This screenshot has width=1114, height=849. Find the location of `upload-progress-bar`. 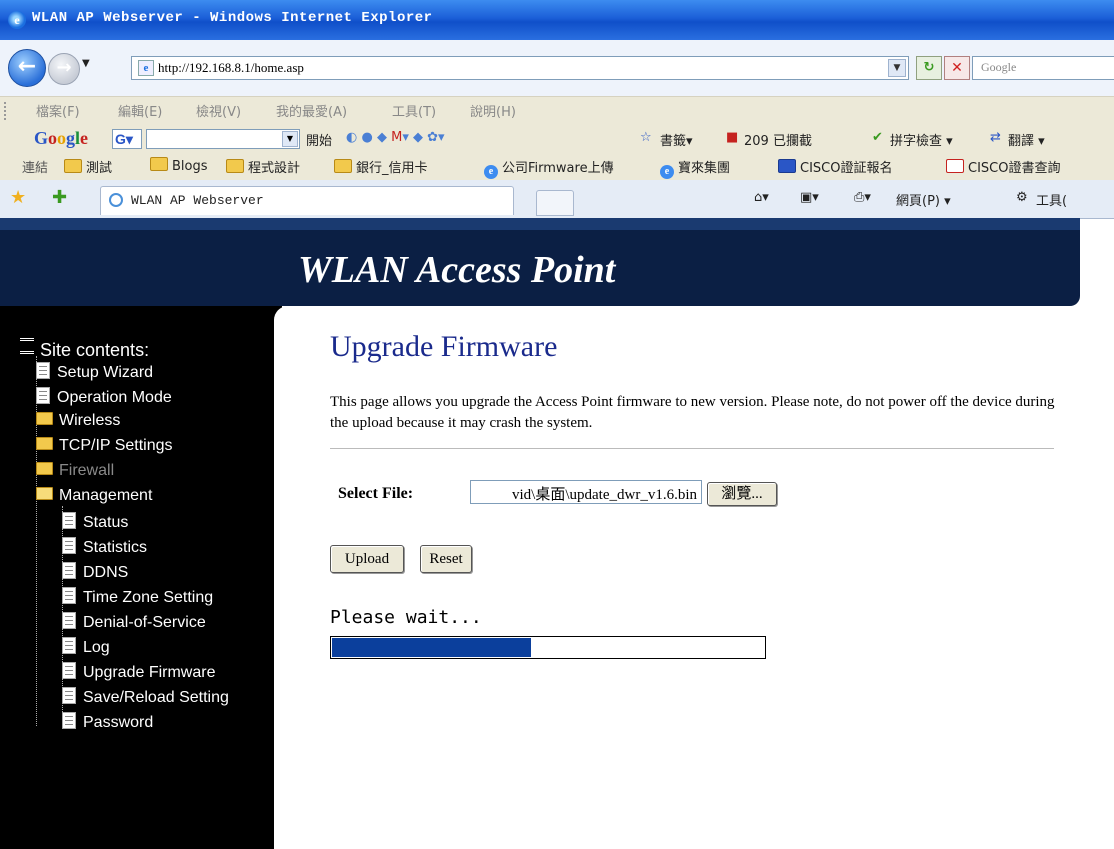

upload-progress-bar is located at coordinates (548, 647).